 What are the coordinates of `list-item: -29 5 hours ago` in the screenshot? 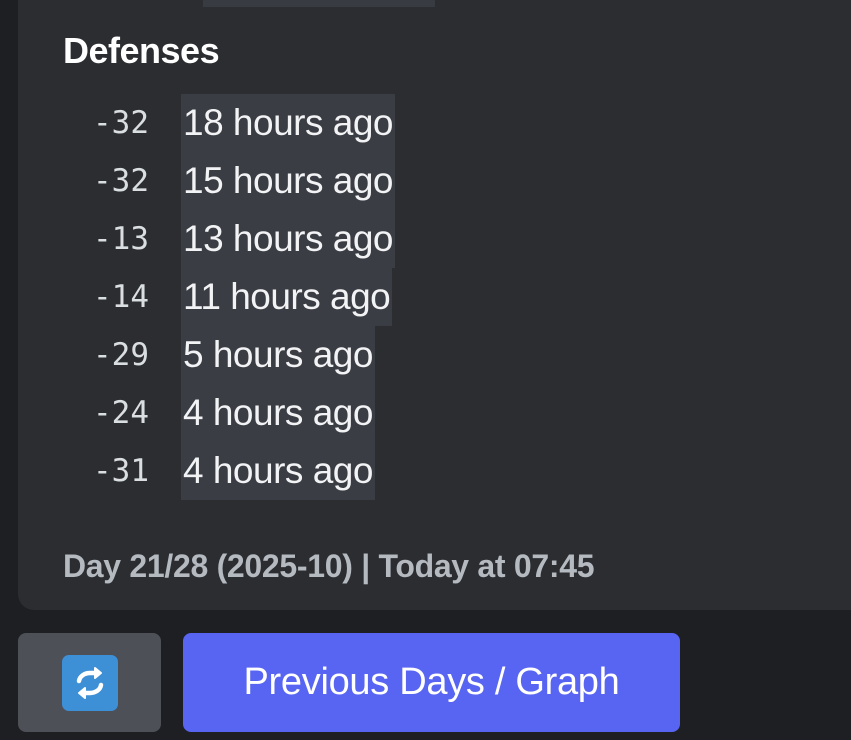 It's located at (227, 355).